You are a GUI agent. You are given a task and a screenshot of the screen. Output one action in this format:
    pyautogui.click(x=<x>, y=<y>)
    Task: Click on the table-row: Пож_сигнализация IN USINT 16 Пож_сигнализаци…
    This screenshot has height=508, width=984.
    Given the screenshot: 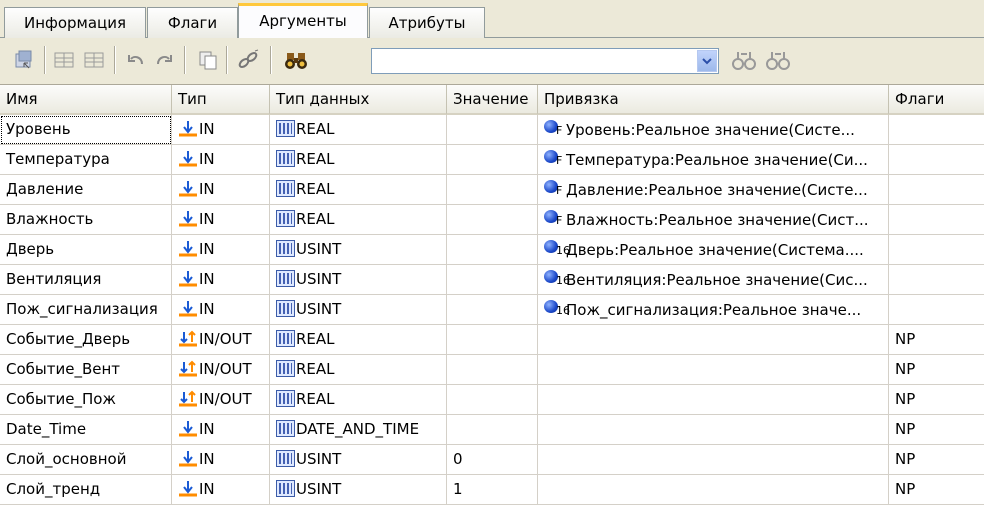 What is the action you would take?
    pyautogui.click(x=492, y=310)
    